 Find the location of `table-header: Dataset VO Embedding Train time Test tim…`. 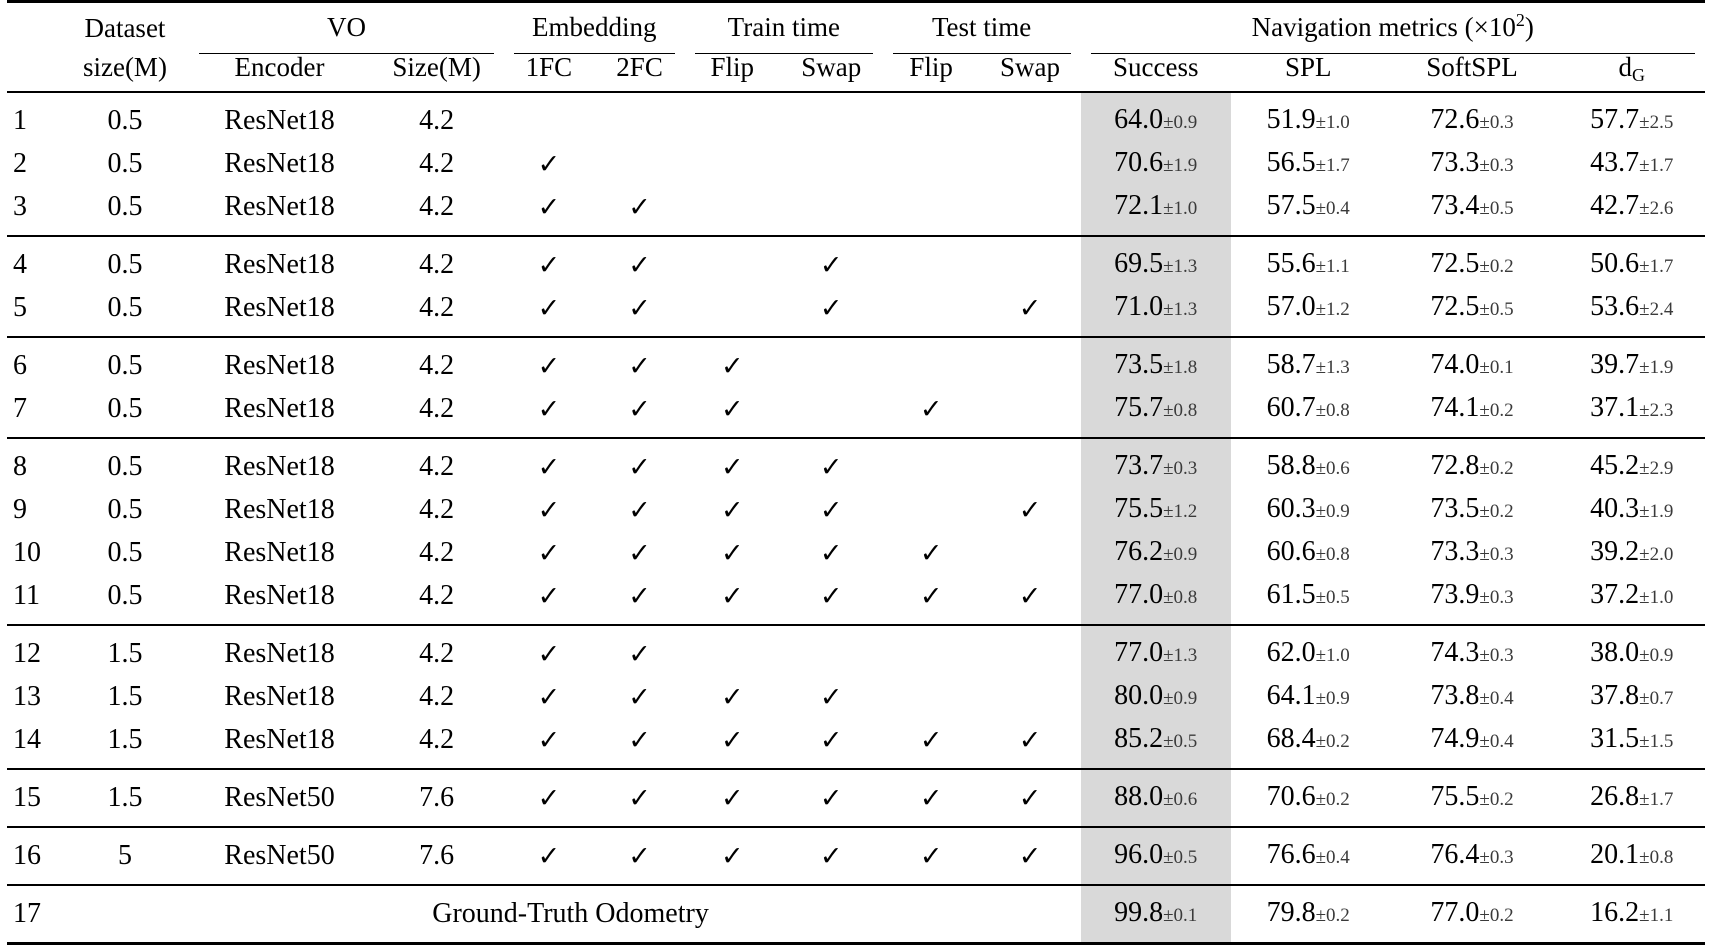

table-header: Dataset VO Embedding Train time Test tim… is located at coordinates (856, 46).